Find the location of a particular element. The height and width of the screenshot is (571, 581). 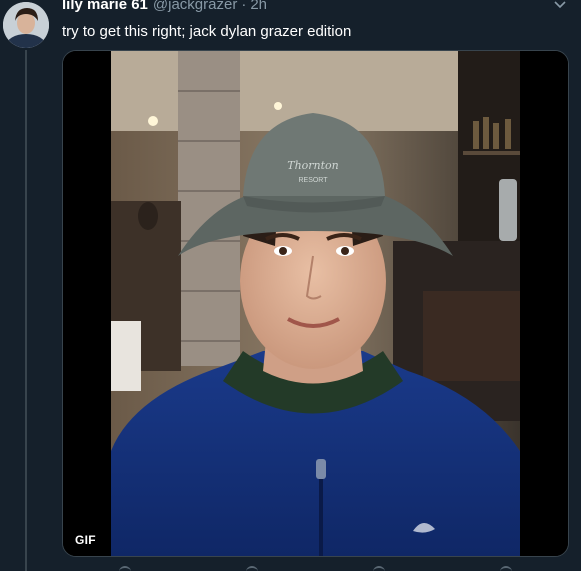

share-icon is located at coordinates (505, 568).